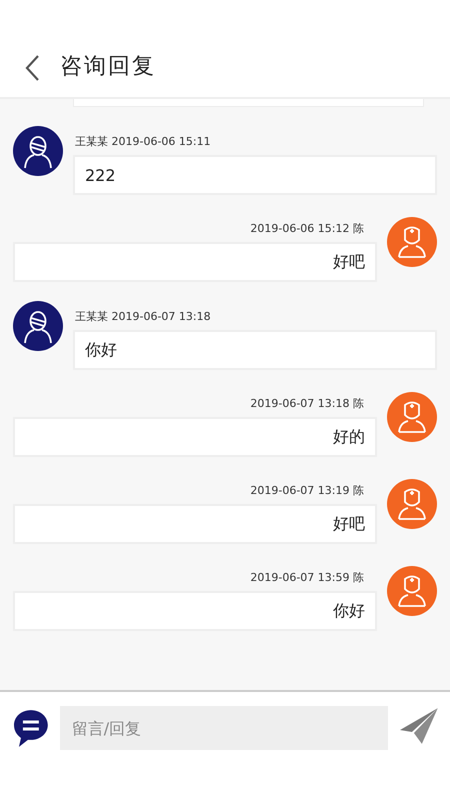 This screenshot has height=800, width=450. What do you see at coordinates (255, 175) in the screenshot?
I see `message-bubble: 222` at bounding box center [255, 175].